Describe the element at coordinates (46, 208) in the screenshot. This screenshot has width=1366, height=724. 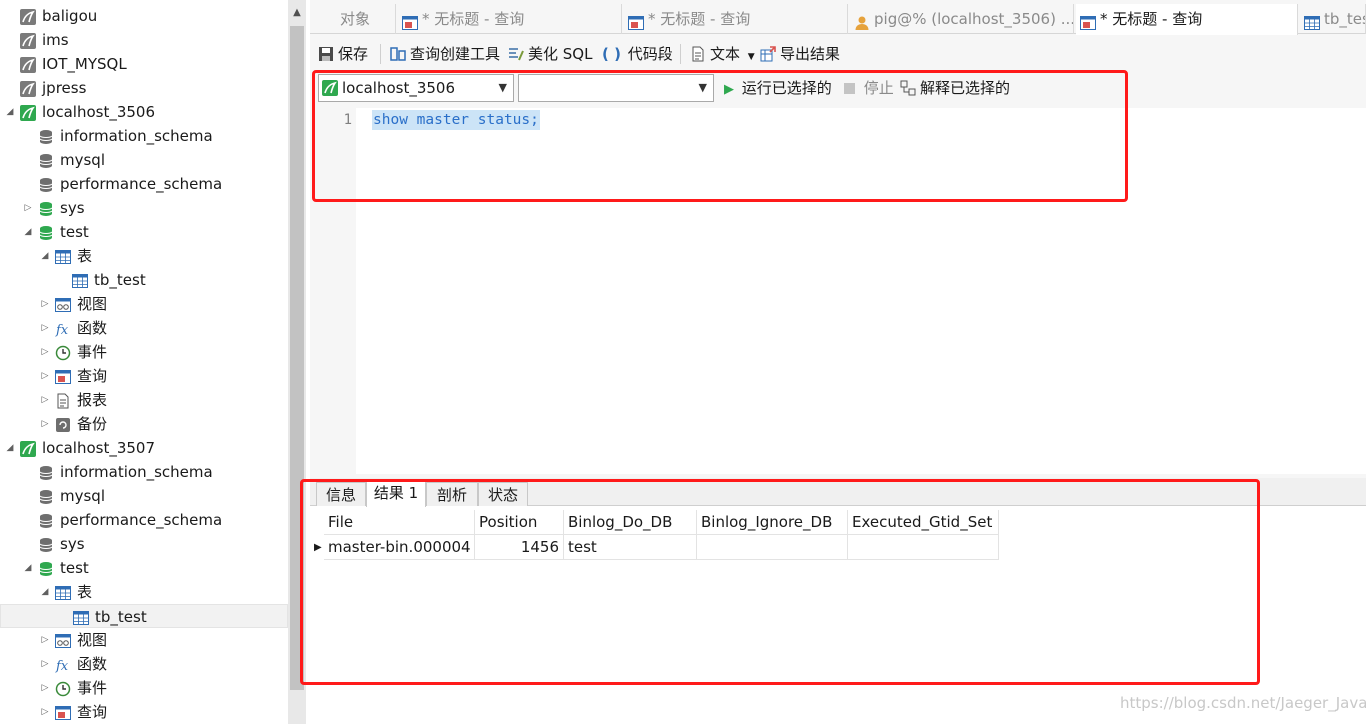
I see `database-open-icon` at that location.